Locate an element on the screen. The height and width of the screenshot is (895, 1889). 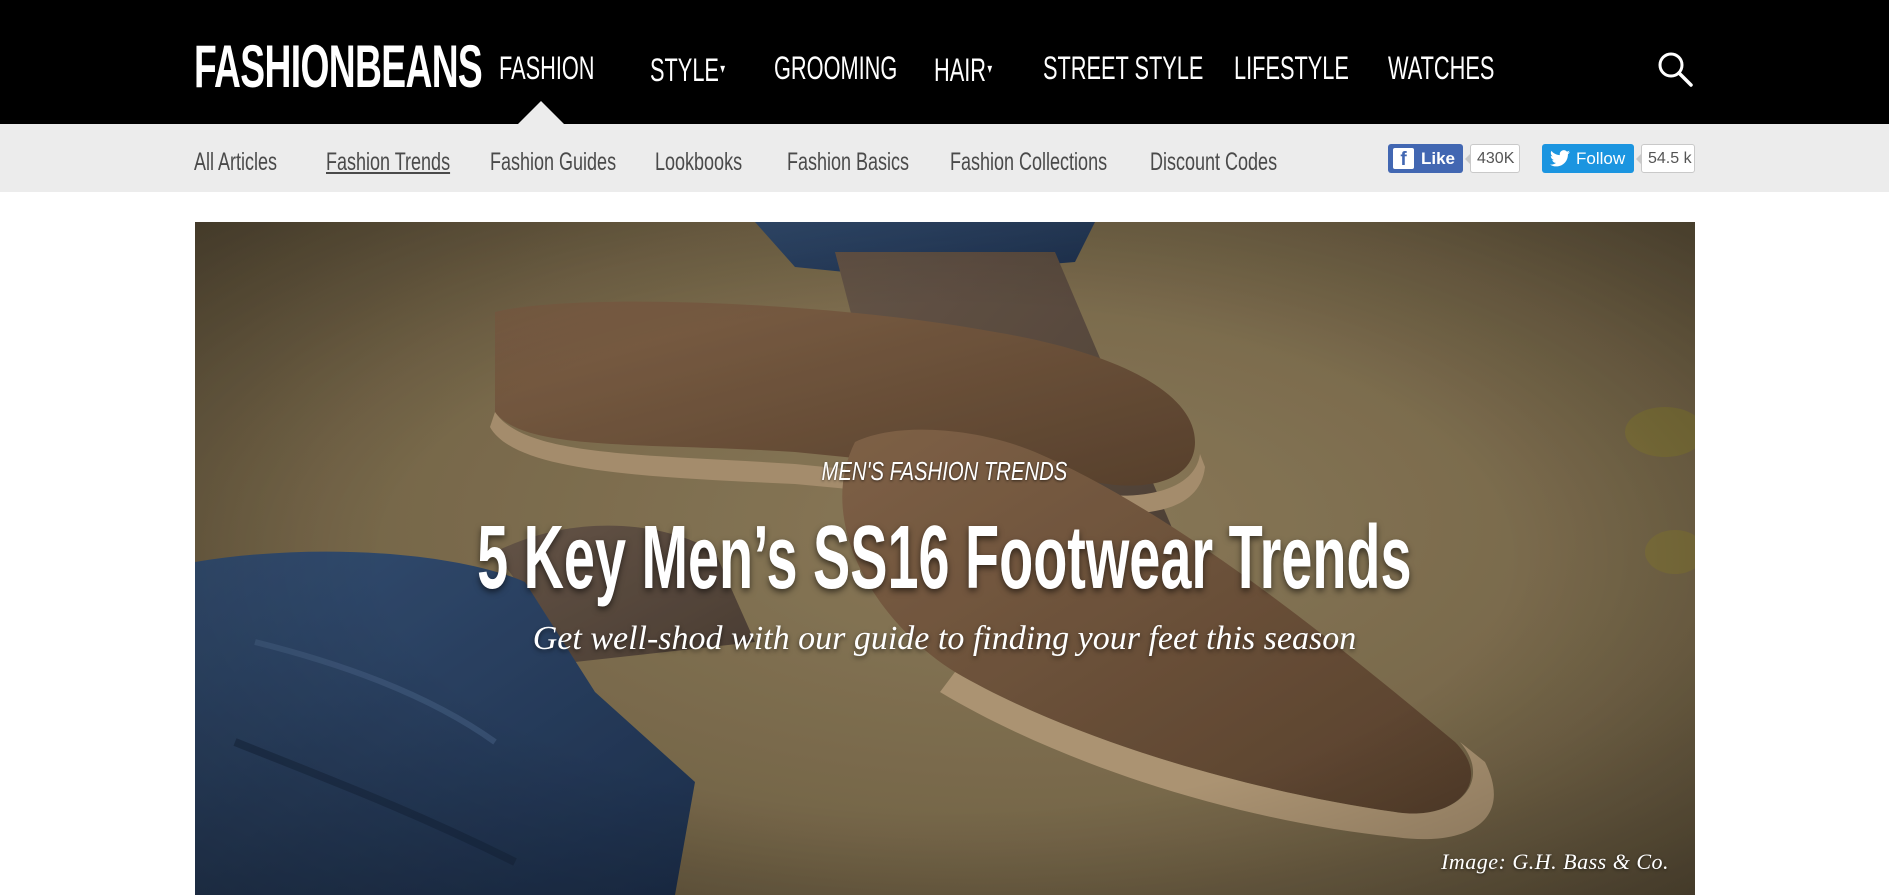
subnav-fashion-collections: Fashion Collections is located at coordinates (1028, 162).